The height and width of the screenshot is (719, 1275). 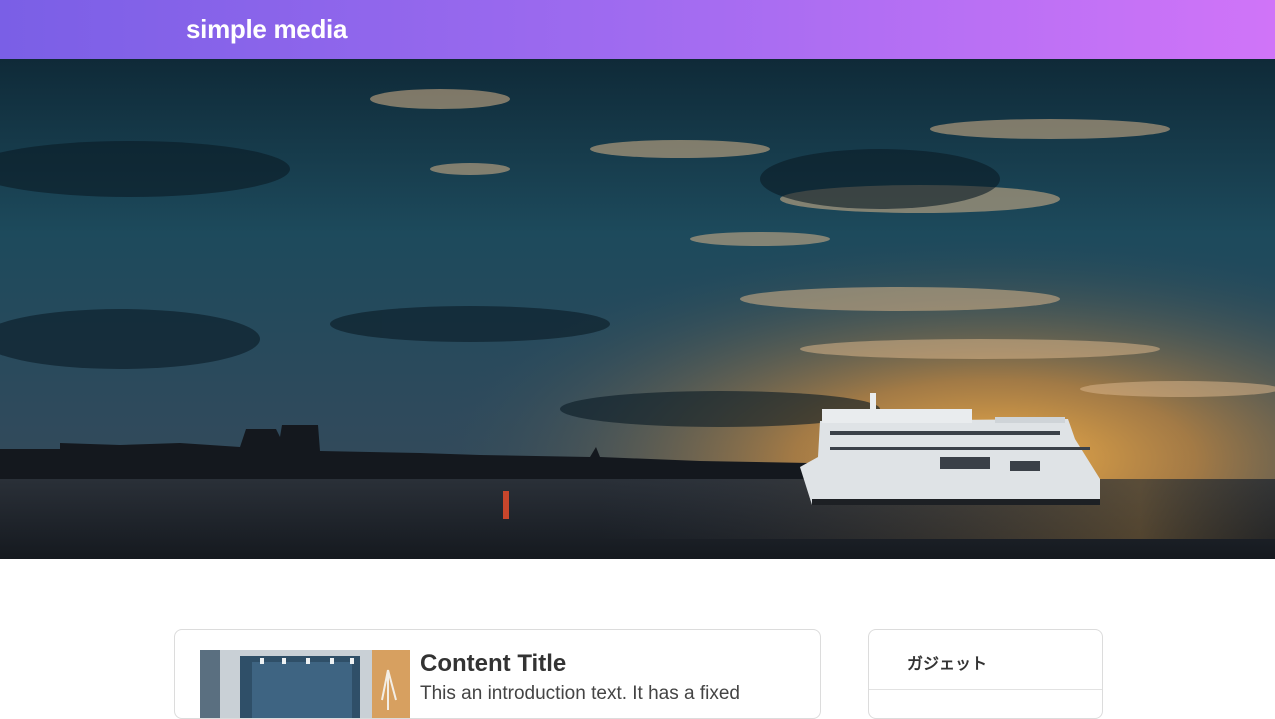 What do you see at coordinates (493, 664) in the screenshot?
I see `content-title: Content Title` at bounding box center [493, 664].